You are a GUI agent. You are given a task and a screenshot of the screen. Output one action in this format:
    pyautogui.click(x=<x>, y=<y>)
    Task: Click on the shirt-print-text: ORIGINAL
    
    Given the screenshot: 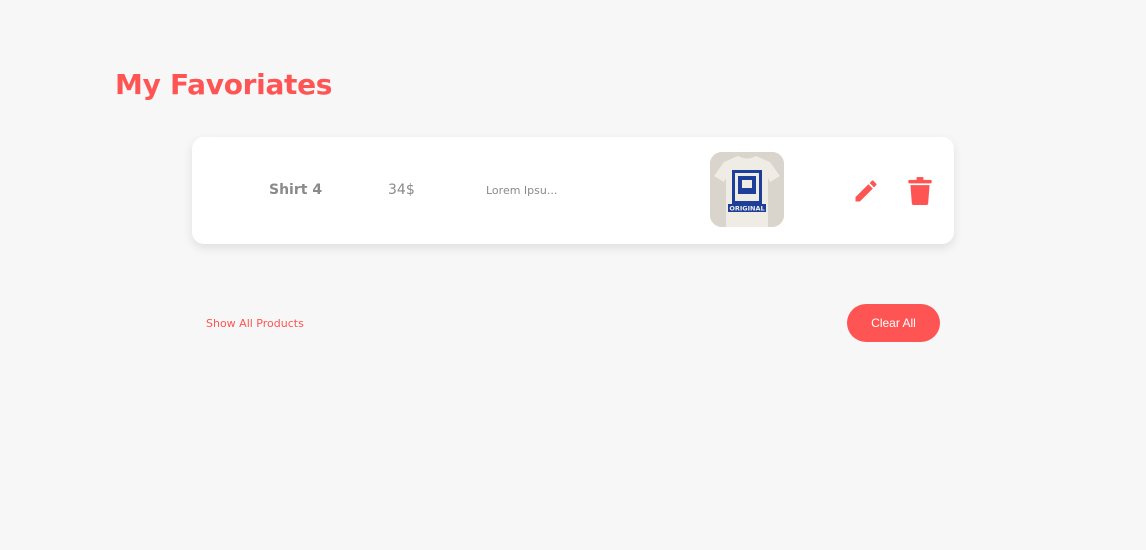 What is the action you would take?
    pyautogui.click(x=746, y=209)
    